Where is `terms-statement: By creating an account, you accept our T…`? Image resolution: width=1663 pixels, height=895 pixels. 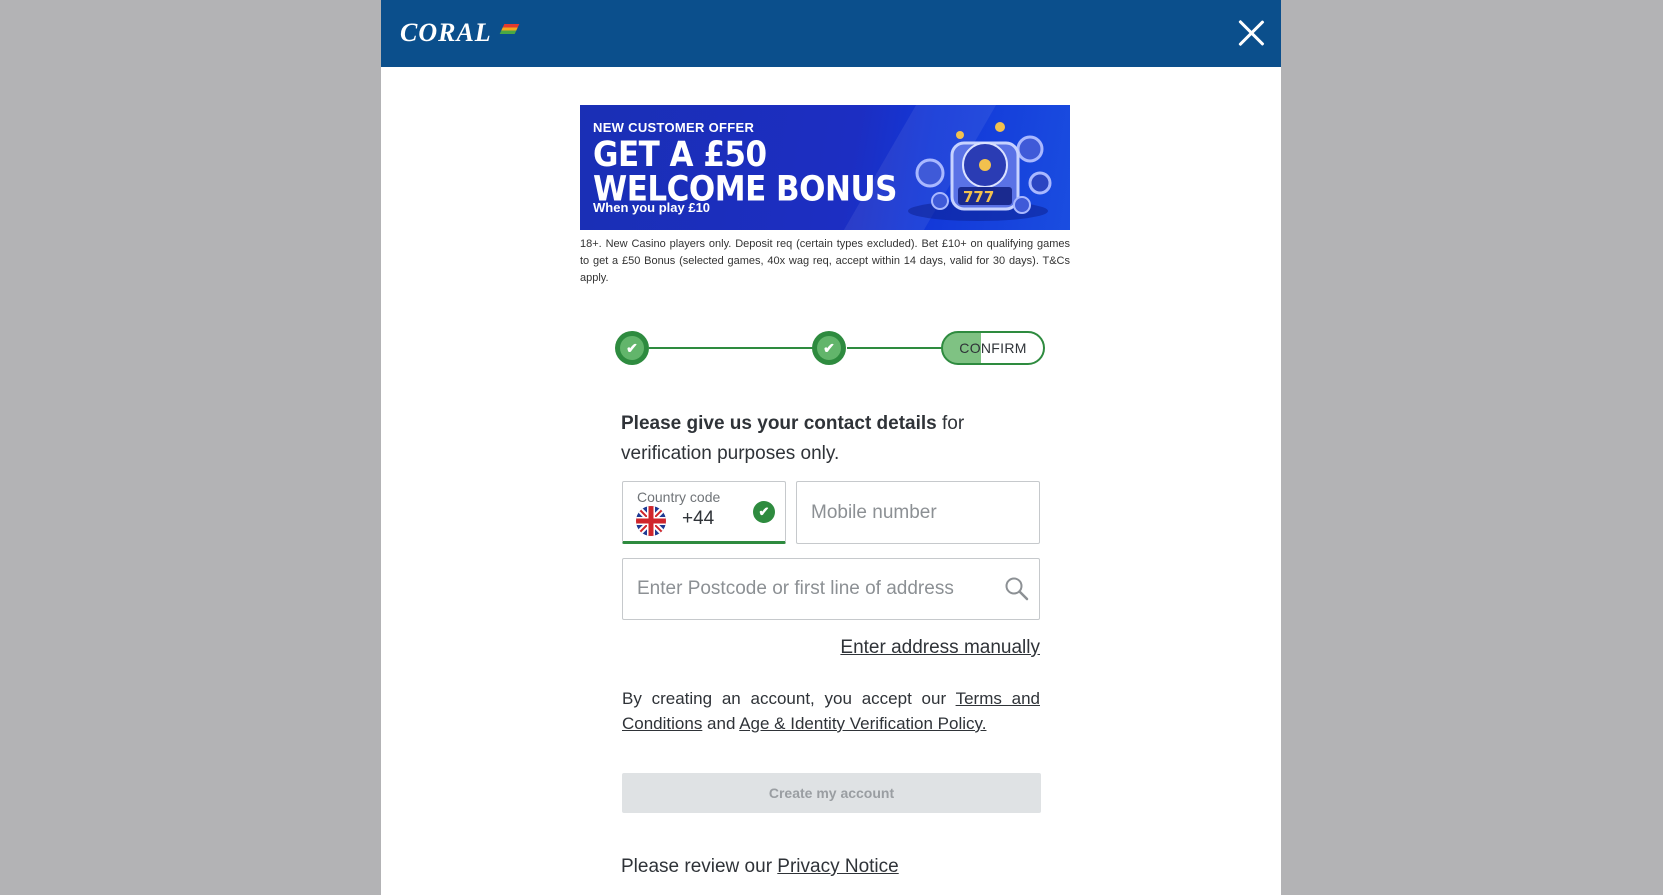 terms-statement: By creating an account, you accept our T… is located at coordinates (831, 711).